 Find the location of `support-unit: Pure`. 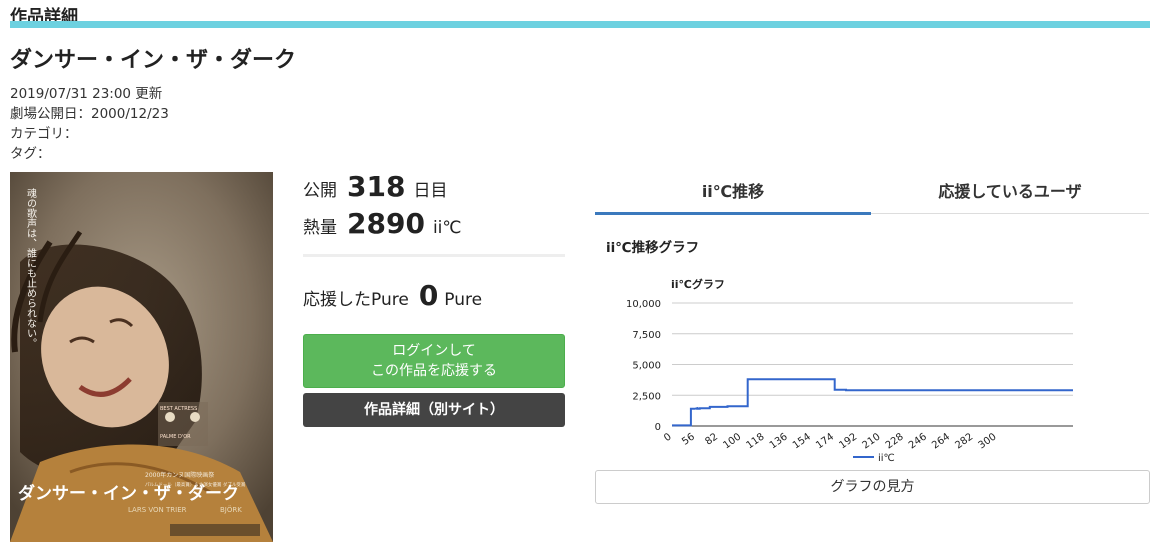

support-unit: Pure is located at coordinates (463, 300).